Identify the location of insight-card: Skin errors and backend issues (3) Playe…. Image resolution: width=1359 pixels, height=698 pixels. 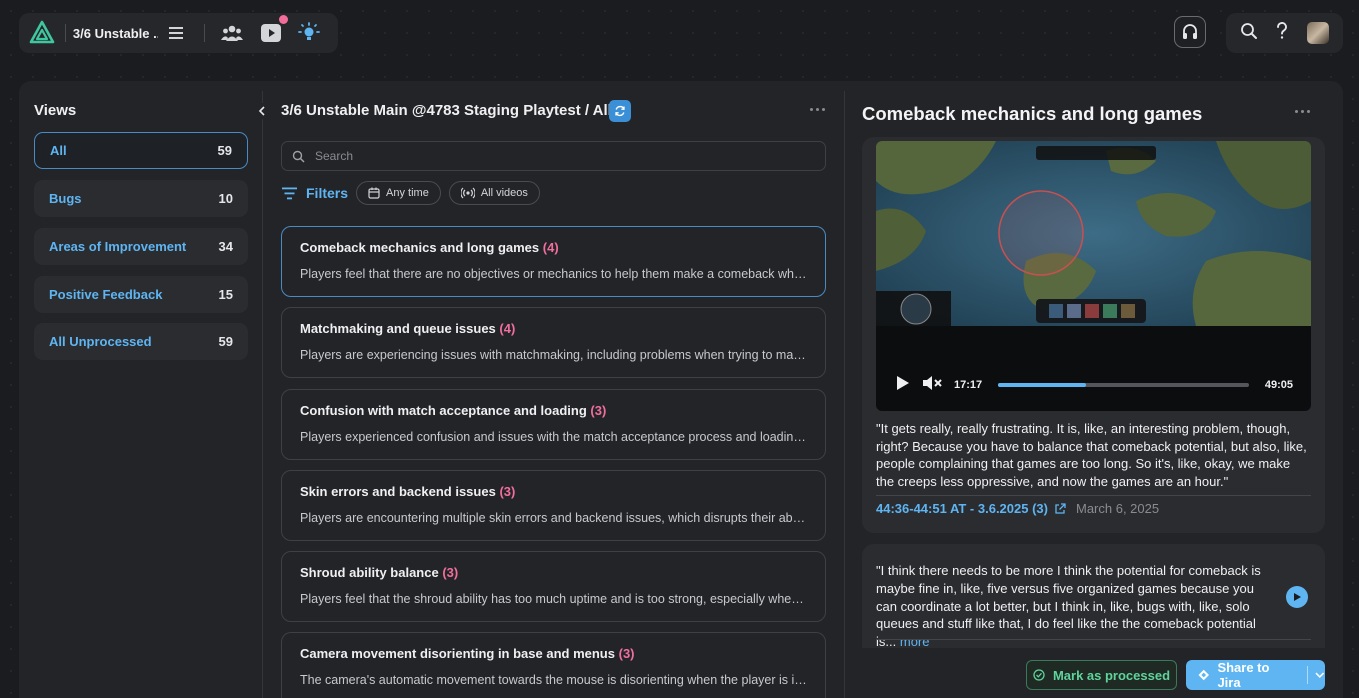
(553, 505).